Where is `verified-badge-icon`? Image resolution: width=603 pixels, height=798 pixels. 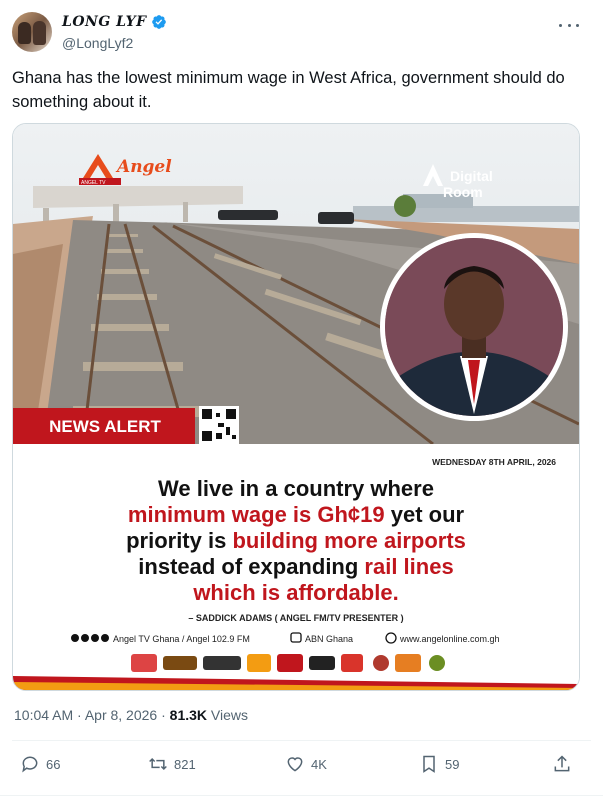 verified-badge-icon is located at coordinates (158, 22).